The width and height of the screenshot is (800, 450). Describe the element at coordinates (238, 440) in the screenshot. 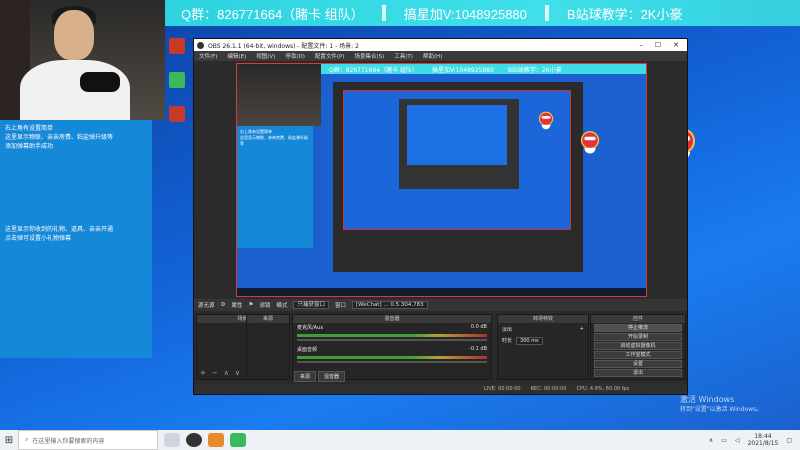

I see `wechat-taskbar-icon` at that location.